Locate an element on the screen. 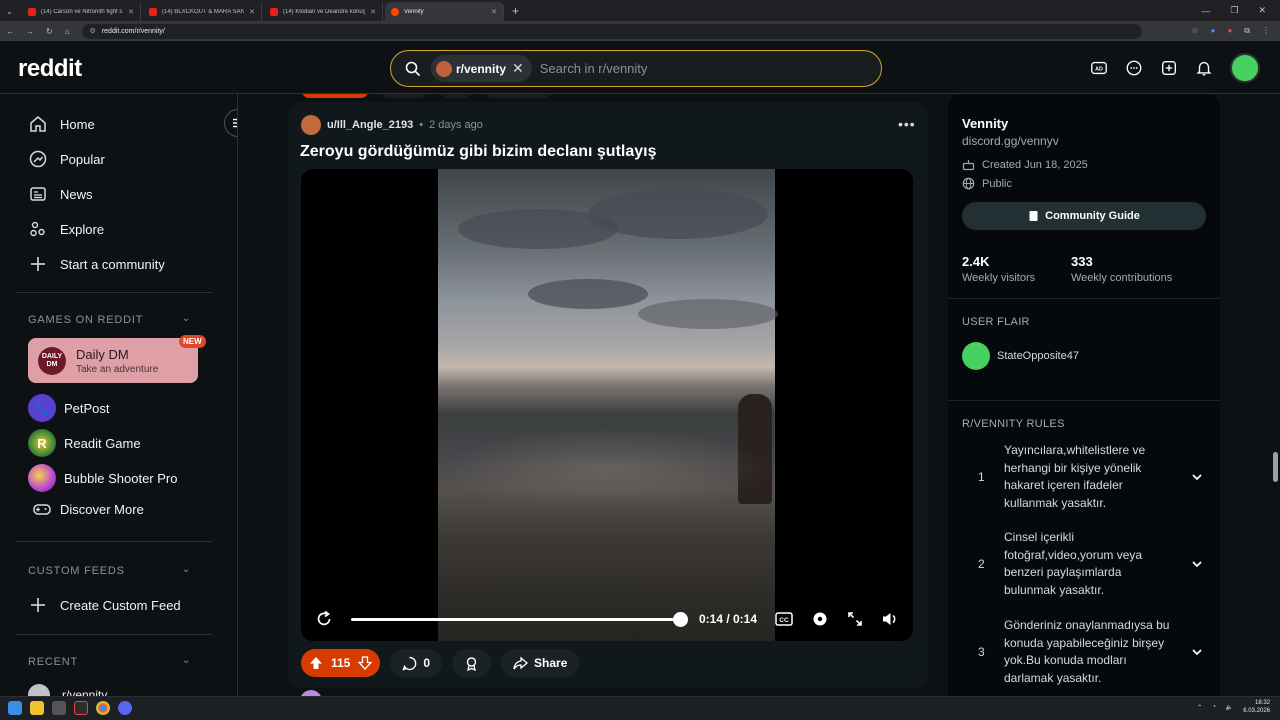 The height and width of the screenshot is (720, 1280). taskbar-apps is located at coordinates (70, 708).